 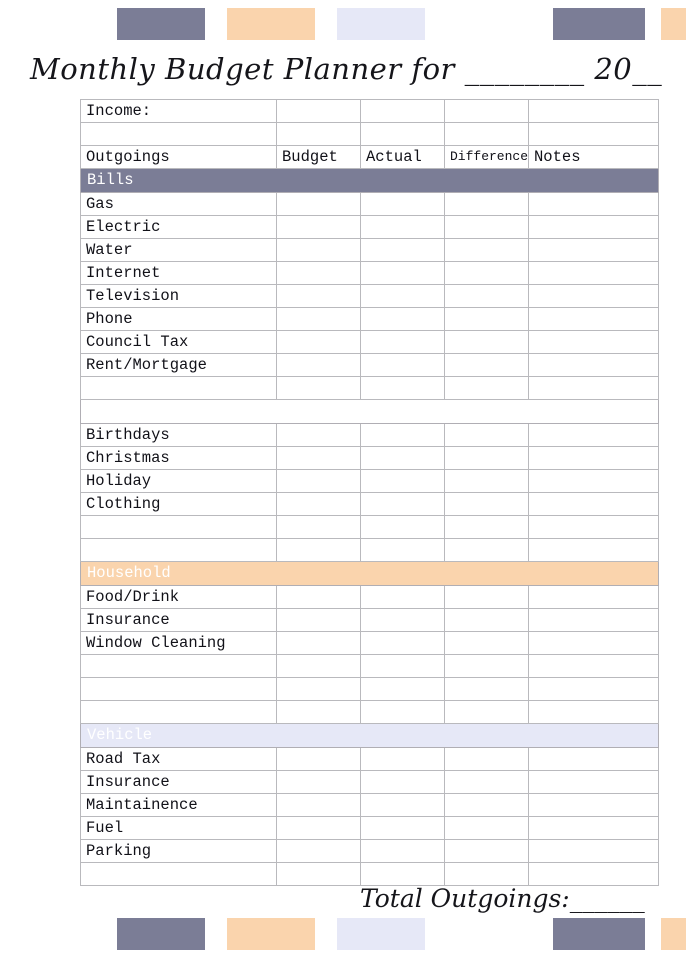 I want to click on item-row-phone-0-5-actual-cell, so click(x=402, y=319).